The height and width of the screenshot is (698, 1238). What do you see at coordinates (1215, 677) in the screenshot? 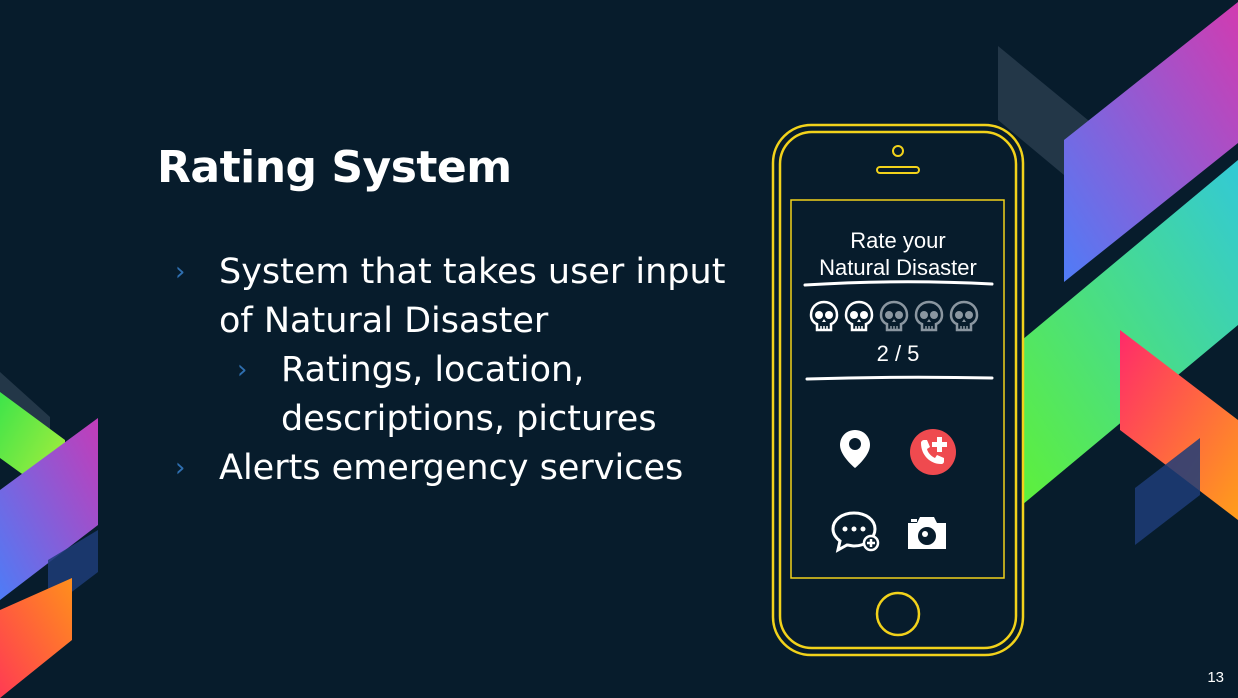
I see `page-number: 13` at bounding box center [1215, 677].